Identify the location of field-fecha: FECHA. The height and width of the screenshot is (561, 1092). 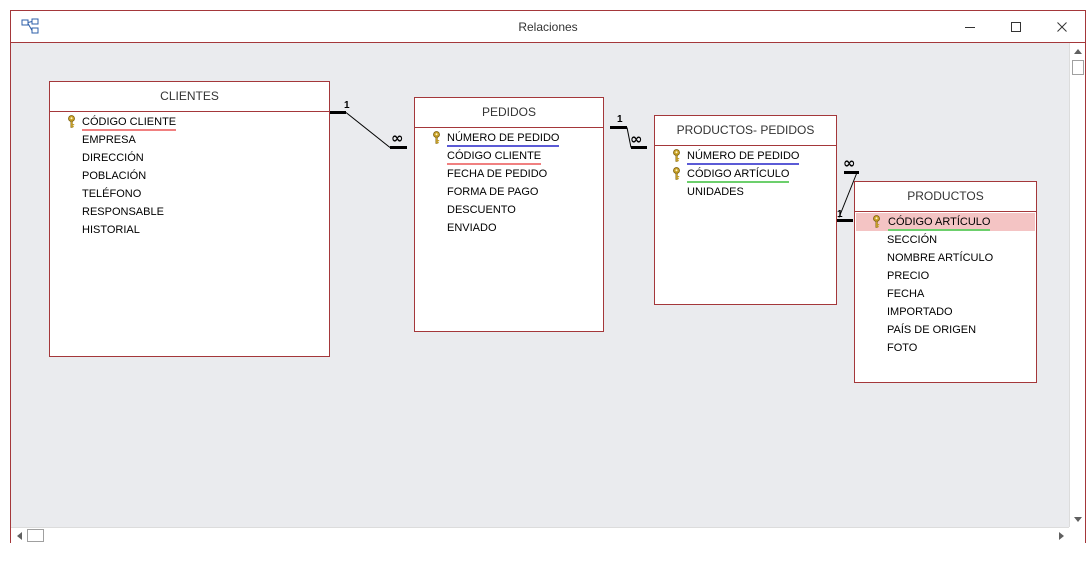
(945, 294).